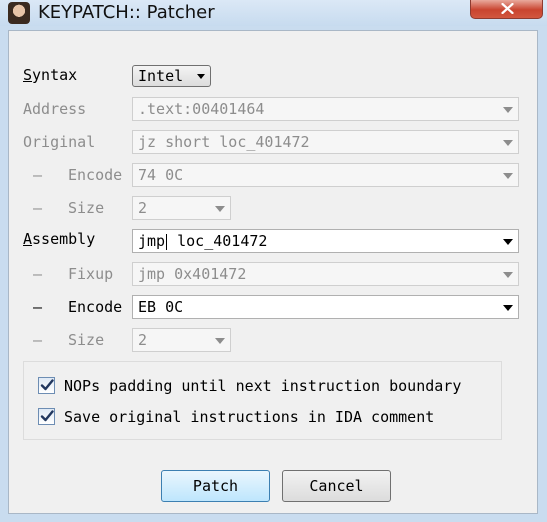 This screenshot has height=522, width=547. What do you see at coordinates (325, 241) in the screenshot?
I see `assembly-input: jmp loc_401472` at bounding box center [325, 241].